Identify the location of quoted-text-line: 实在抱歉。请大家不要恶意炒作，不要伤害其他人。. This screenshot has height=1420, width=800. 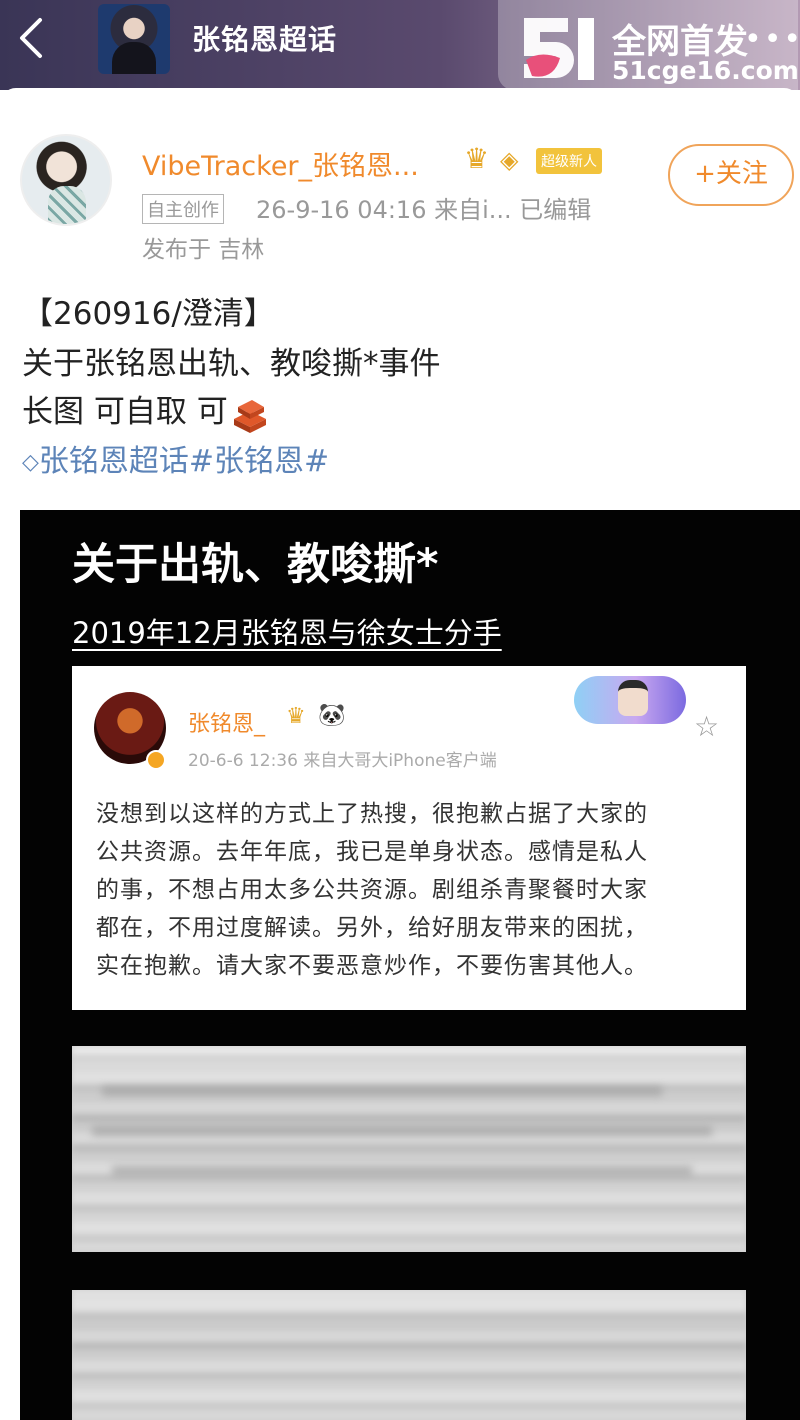
(372, 966).